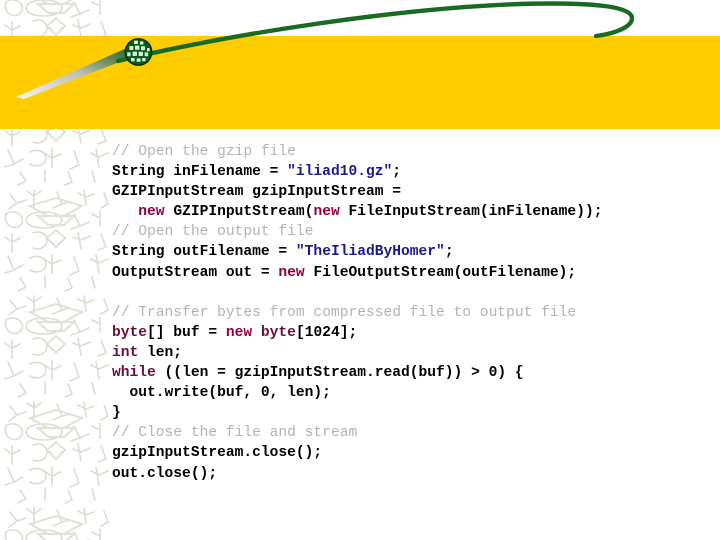  What do you see at coordinates (125, 352) in the screenshot?
I see `code-token-keyword: int` at bounding box center [125, 352].